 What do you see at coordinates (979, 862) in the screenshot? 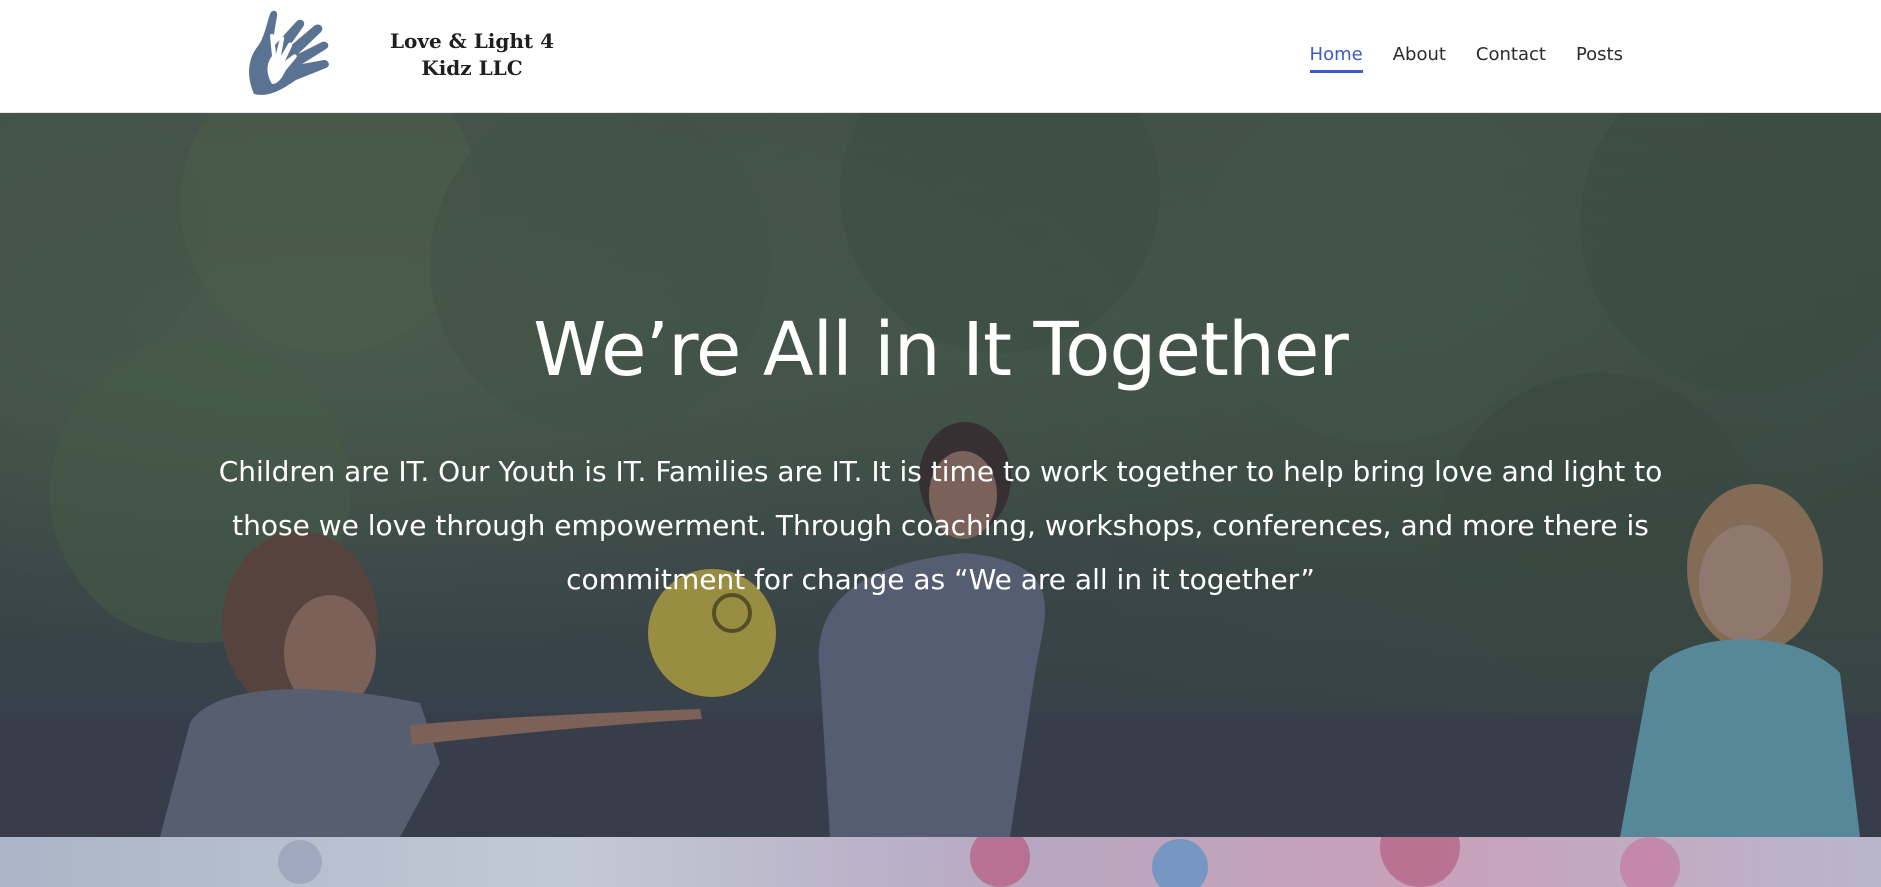
I see `paint-splash-decoration` at bounding box center [979, 862].